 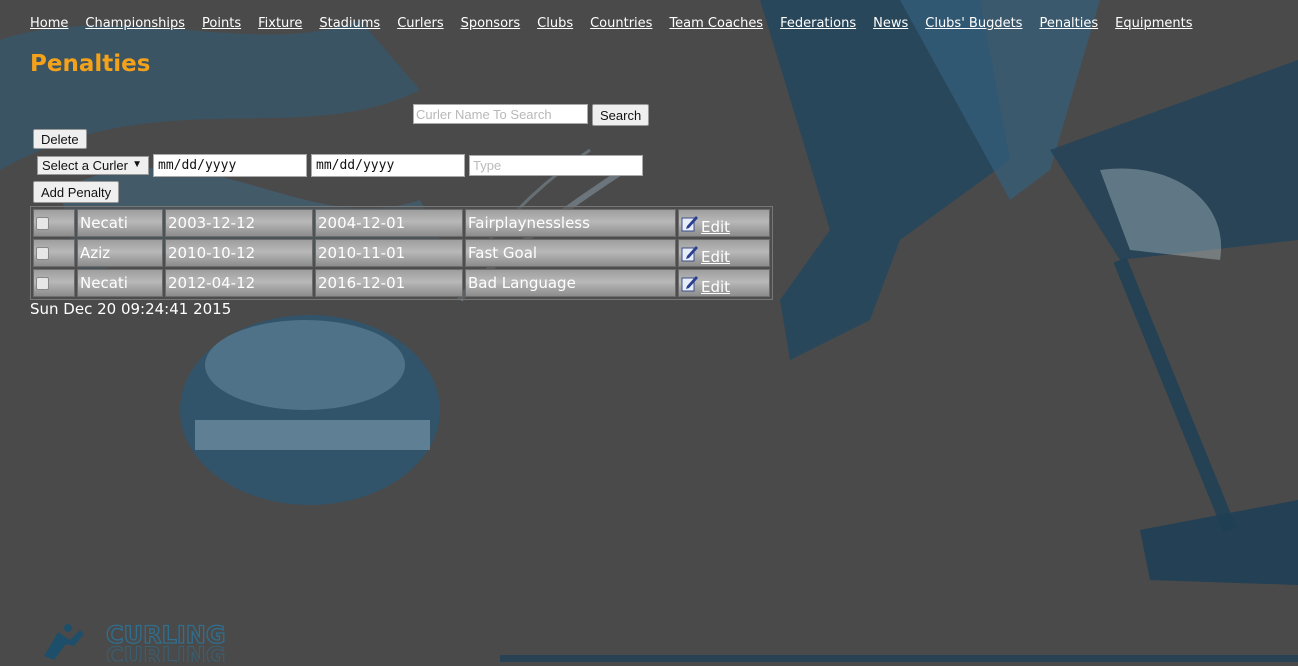 I want to click on end-date-cell: 2016-12-01, so click(x=389, y=283).